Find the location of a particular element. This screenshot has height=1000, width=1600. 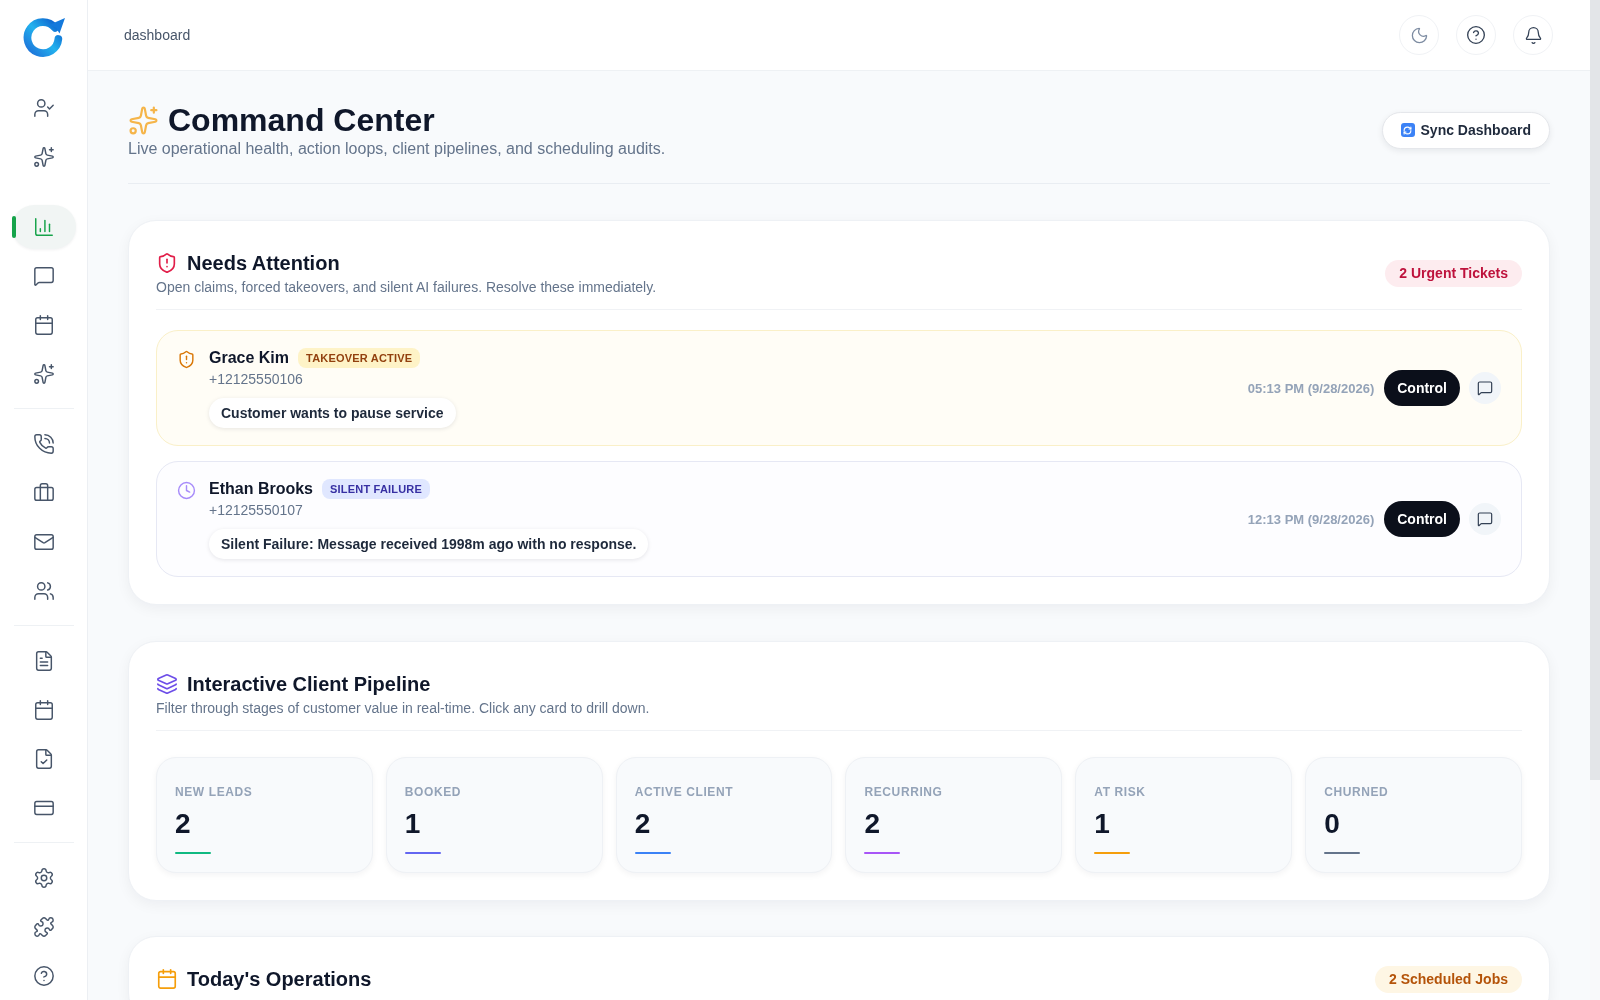

refresh-icon is located at coordinates (1407, 130).